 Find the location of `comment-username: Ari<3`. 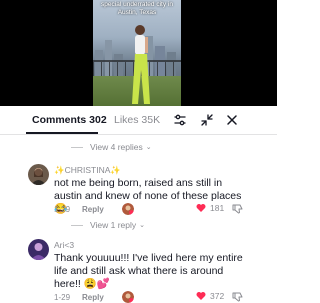

comment-username: Ari<3 is located at coordinates (64, 245).